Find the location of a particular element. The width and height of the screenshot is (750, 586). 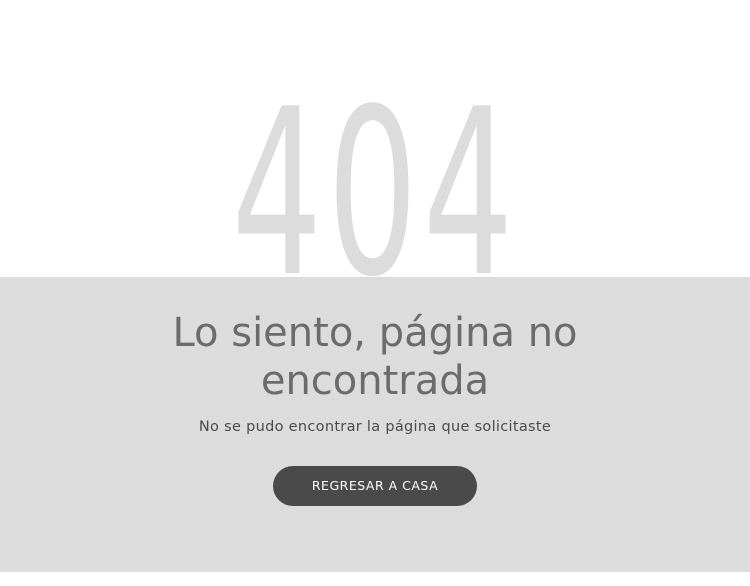

error-title: Lo siento, página no encontrada is located at coordinates (375, 357).